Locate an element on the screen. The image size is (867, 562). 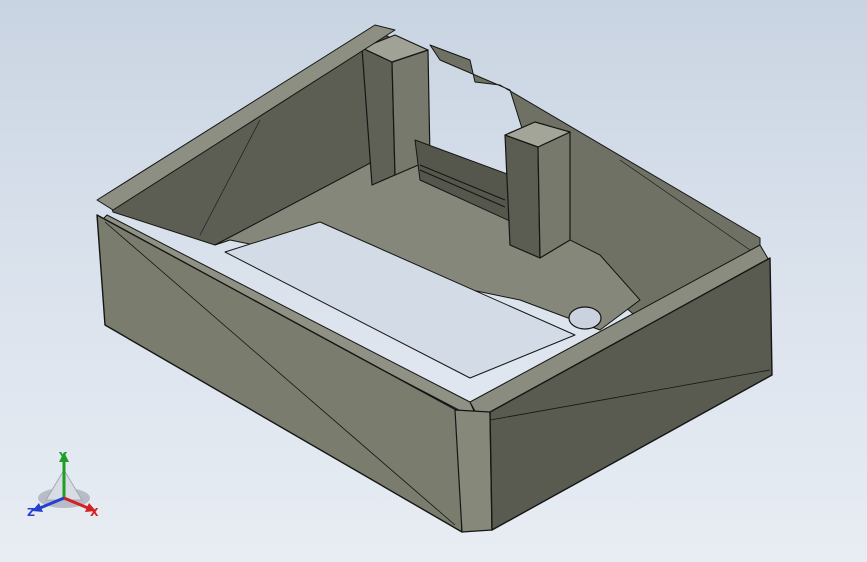
right-pillar-side is located at coordinates (554, 195).